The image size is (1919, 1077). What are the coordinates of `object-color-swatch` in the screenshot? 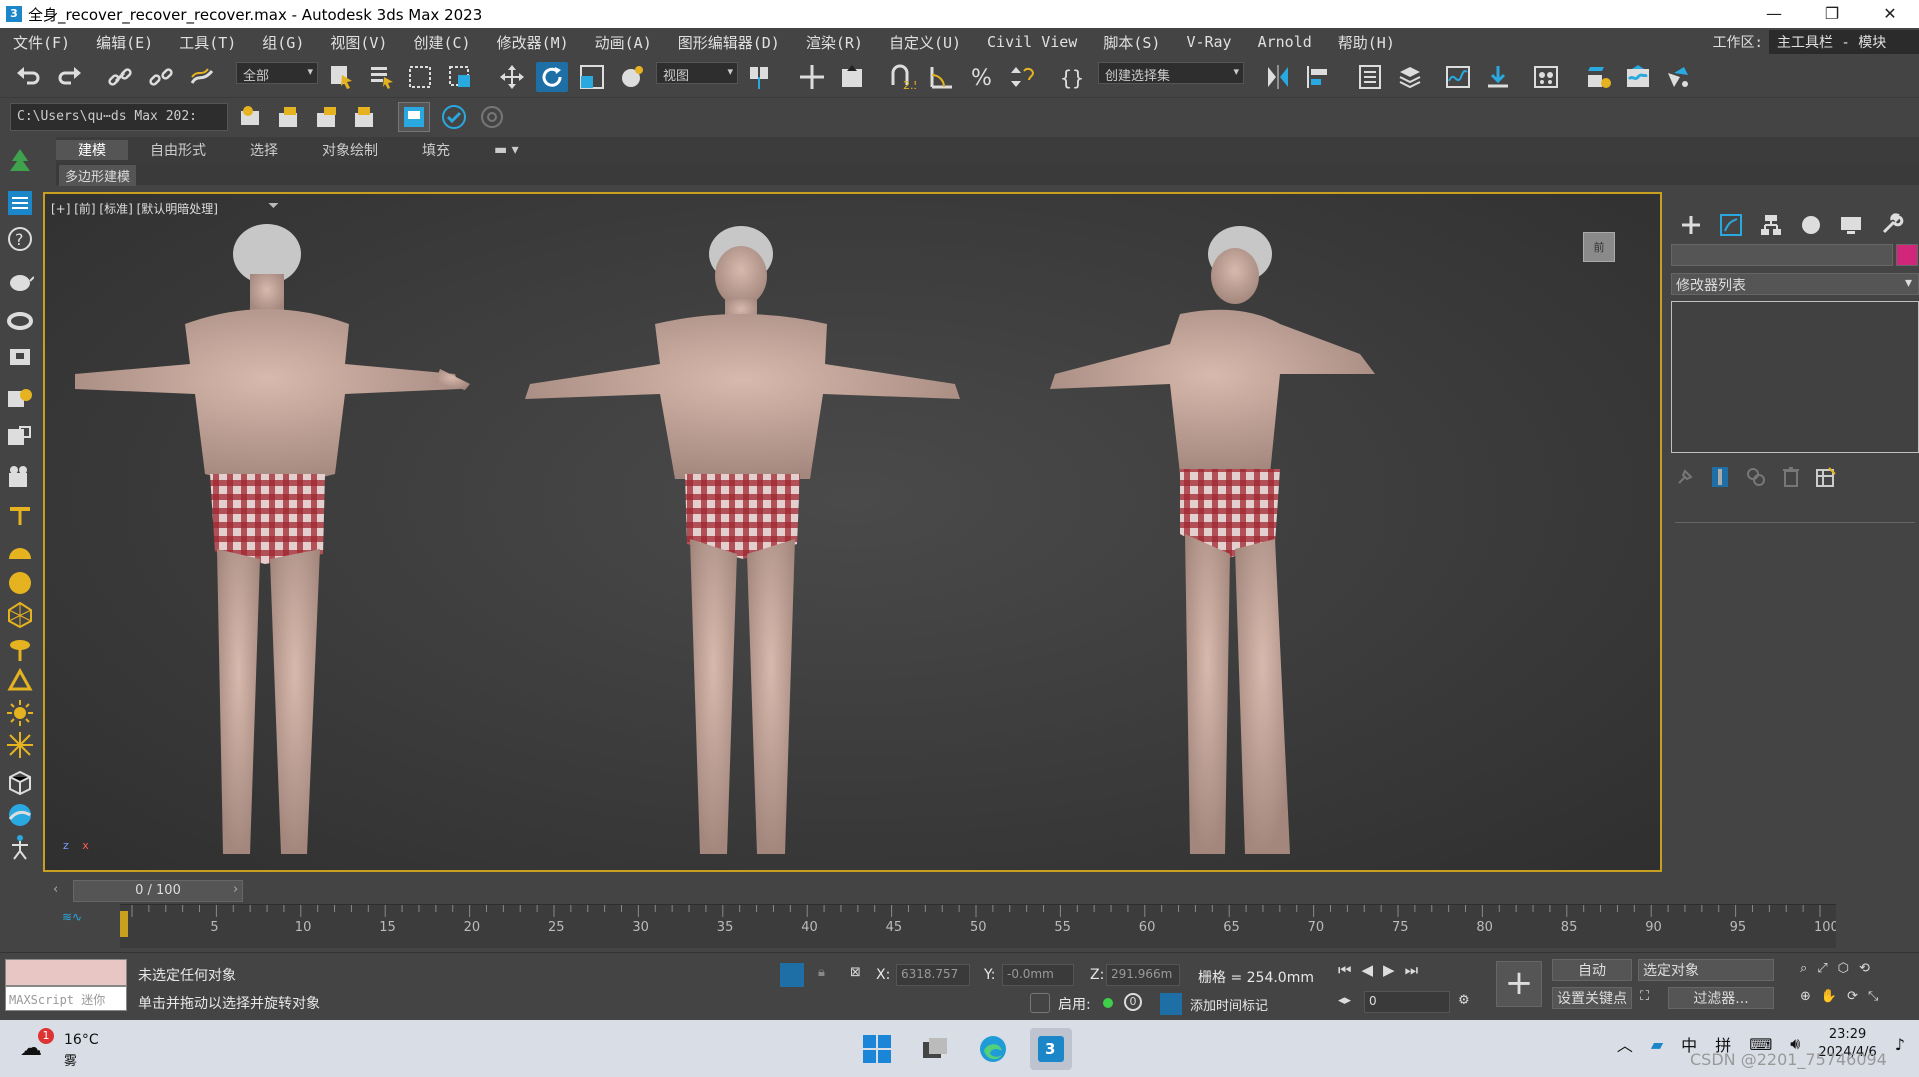 It's located at (1907, 255).